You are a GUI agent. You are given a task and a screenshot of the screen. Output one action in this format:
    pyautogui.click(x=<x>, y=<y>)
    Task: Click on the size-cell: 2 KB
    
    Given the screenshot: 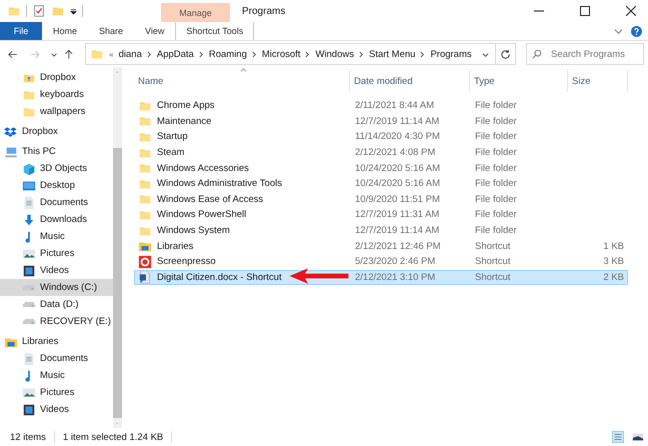 What is the action you would take?
    pyautogui.click(x=613, y=277)
    